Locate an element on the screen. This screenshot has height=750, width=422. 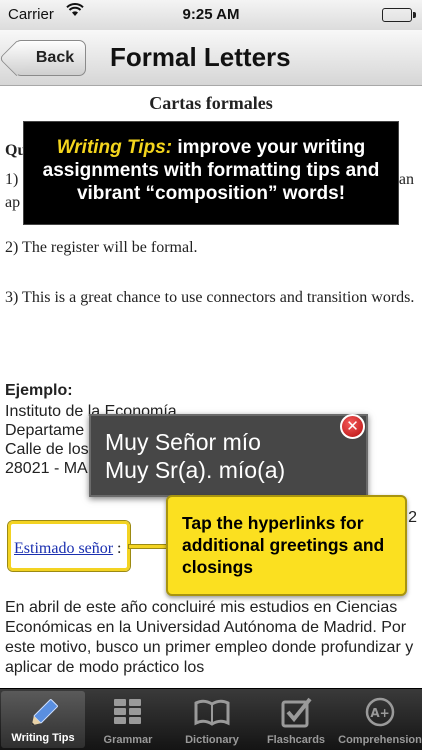
tab-label: Dictionary is located at coordinates (212, 740).